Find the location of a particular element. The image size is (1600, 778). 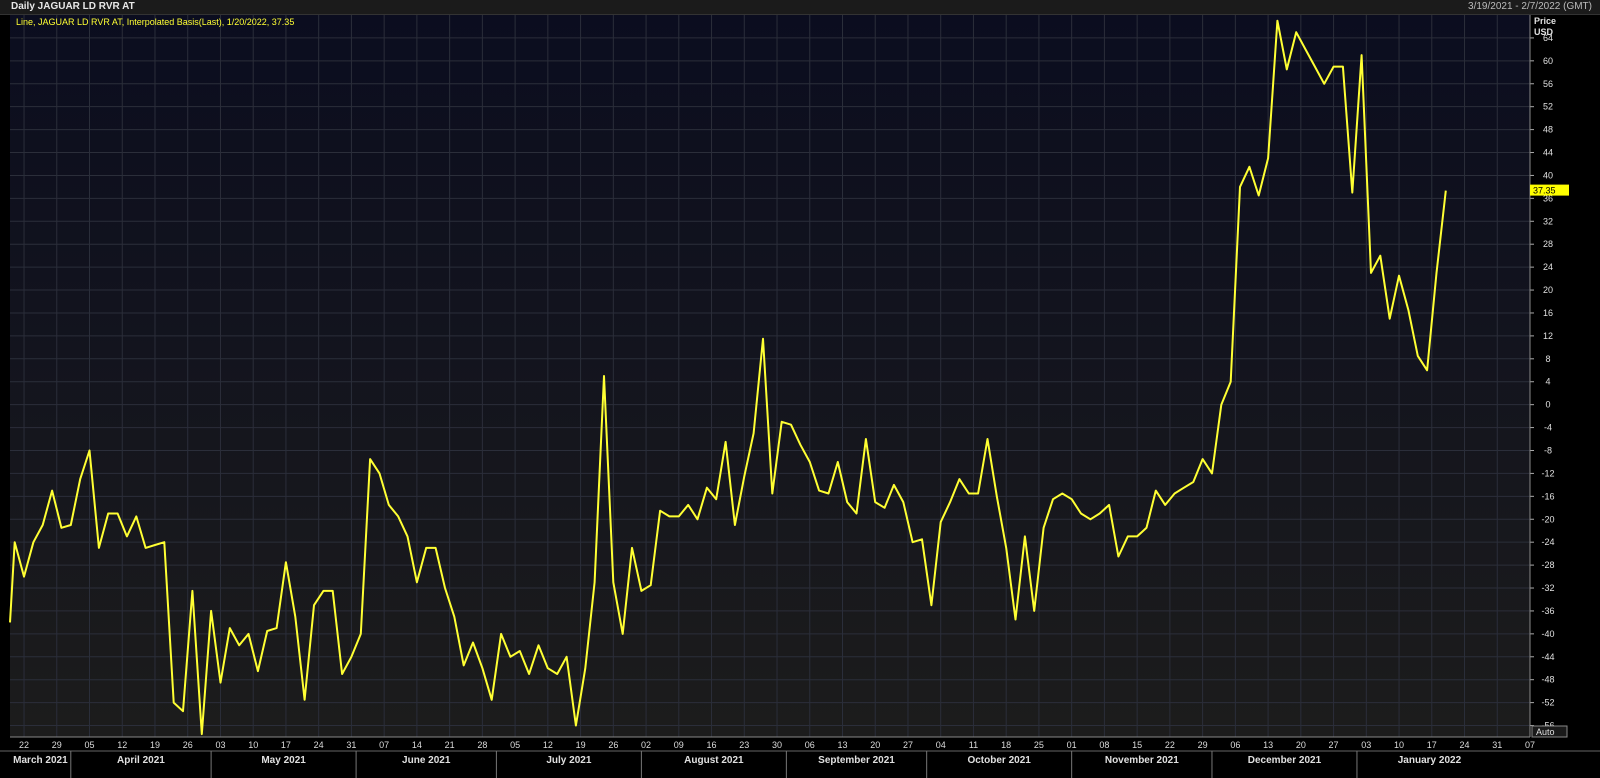

x-tick-label: 04 is located at coordinates (941, 745).